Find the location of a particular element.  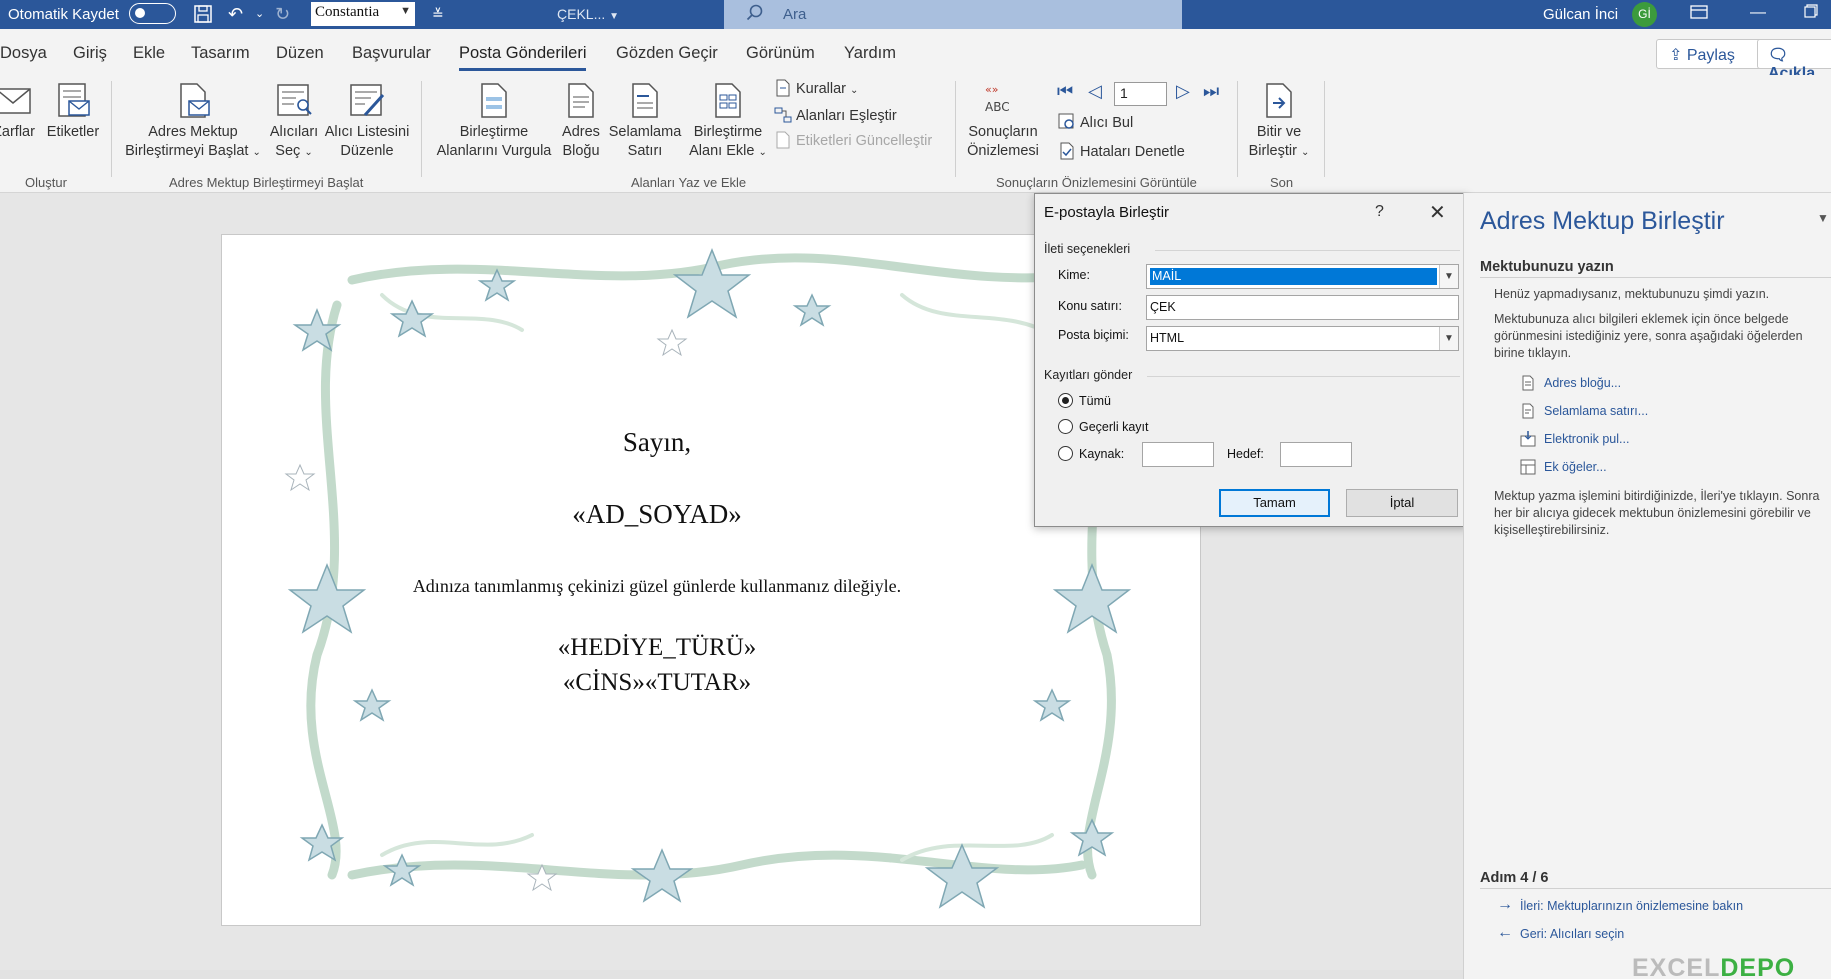

match-fields-button: Alanları Eşleştir is located at coordinates (835, 116).